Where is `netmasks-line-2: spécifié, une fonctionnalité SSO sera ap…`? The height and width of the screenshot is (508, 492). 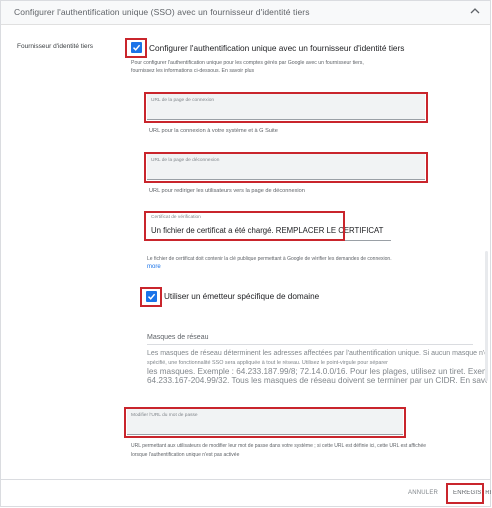 netmasks-line-2: spécifié, une fonctionnalité SSO sera ap… is located at coordinates (267, 362).